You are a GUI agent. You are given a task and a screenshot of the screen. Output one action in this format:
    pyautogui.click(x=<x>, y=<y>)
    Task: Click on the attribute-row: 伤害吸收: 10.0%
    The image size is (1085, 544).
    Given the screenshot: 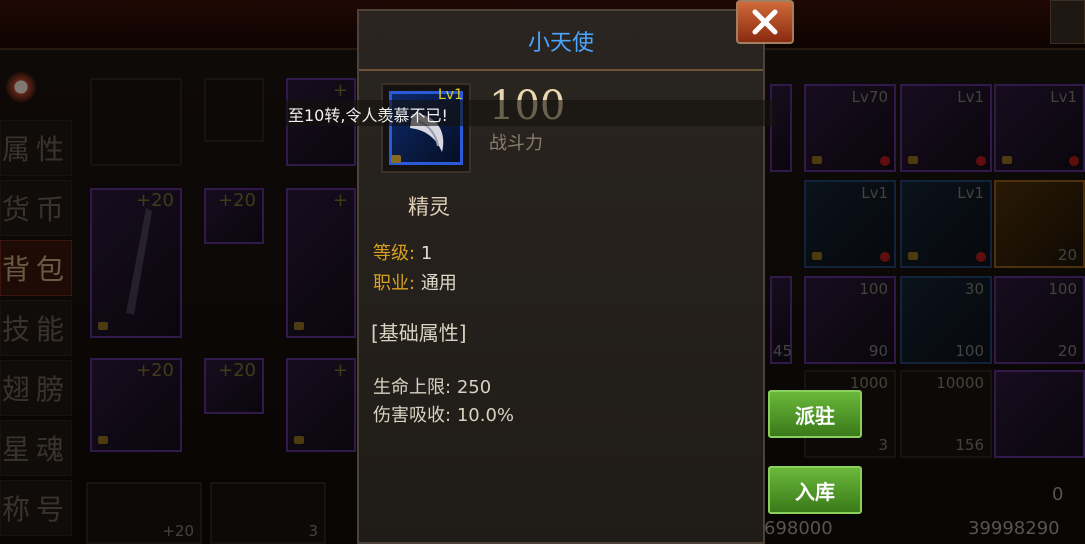 What is the action you would take?
    pyautogui.click(x=443, y=414)
    